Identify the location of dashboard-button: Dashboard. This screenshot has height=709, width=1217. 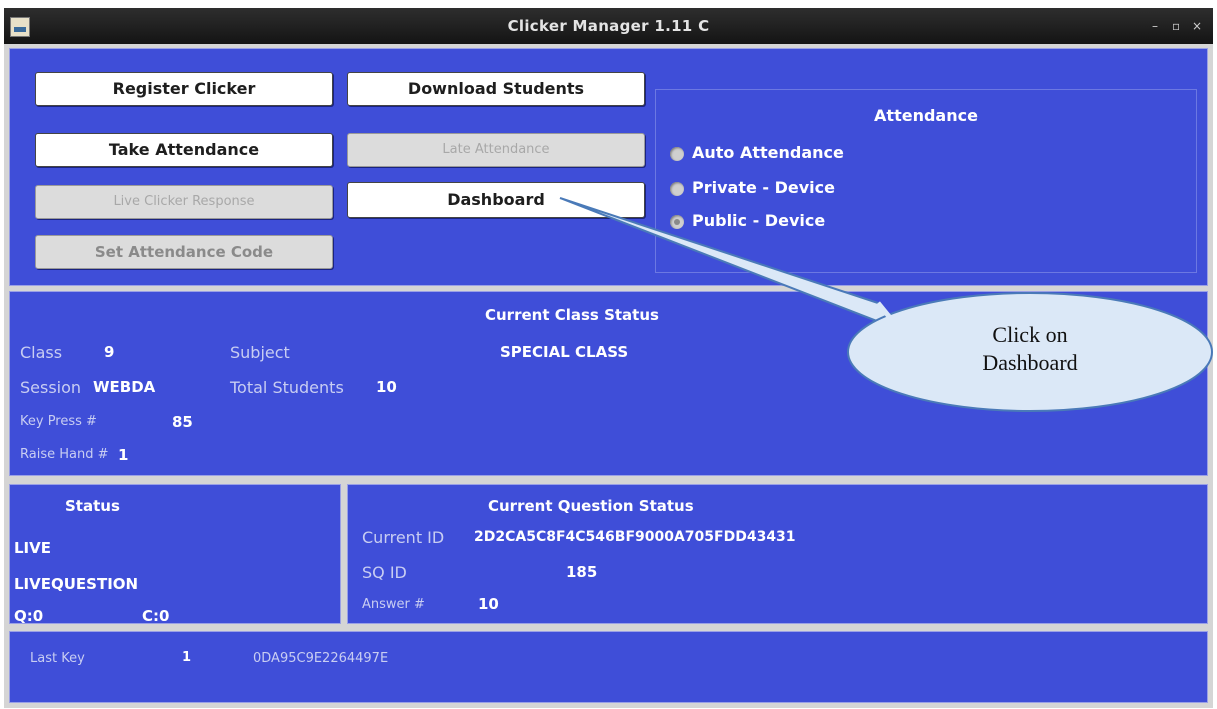
(496, 200).